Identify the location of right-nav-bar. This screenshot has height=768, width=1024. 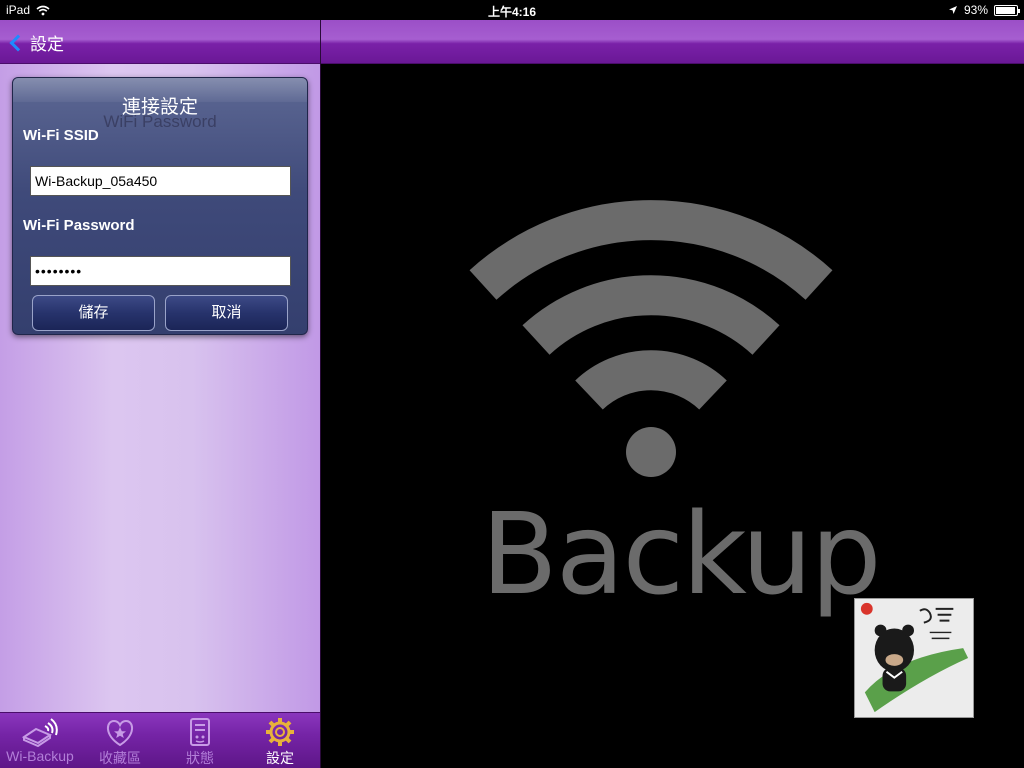
(672, 42).